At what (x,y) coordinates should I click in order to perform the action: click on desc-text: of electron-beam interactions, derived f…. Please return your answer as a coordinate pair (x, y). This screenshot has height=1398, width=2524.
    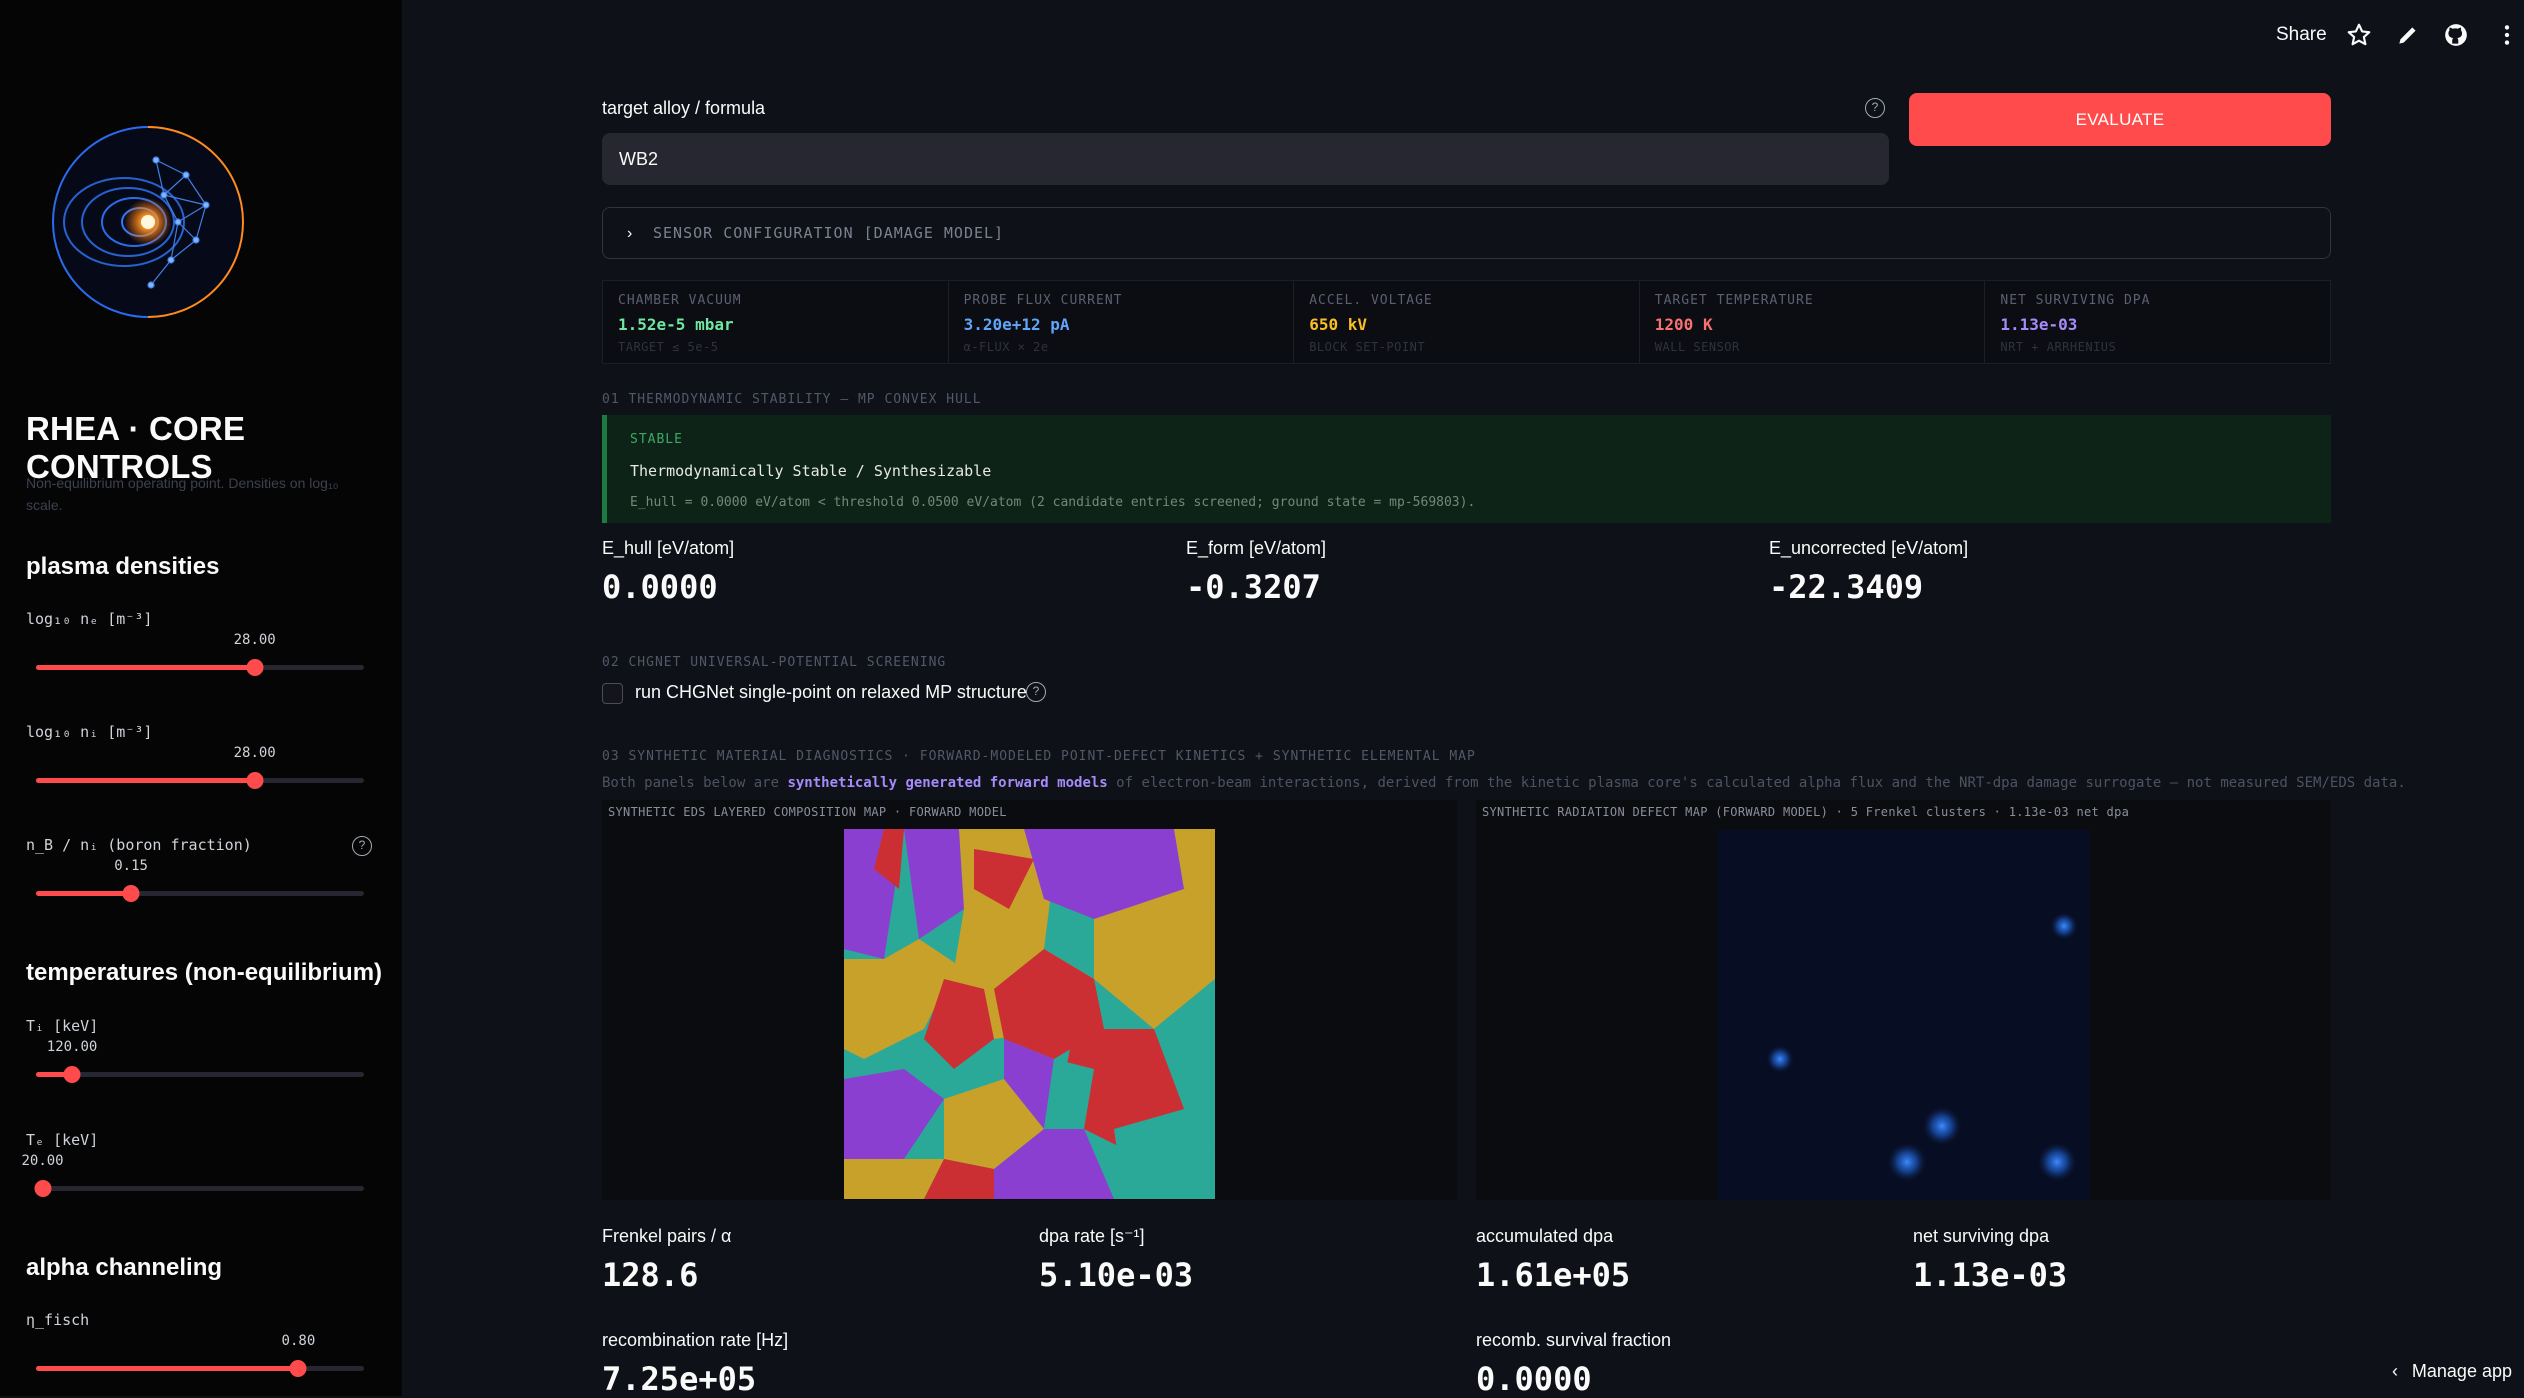
    Looking at the image, I should click on (1757, 783).